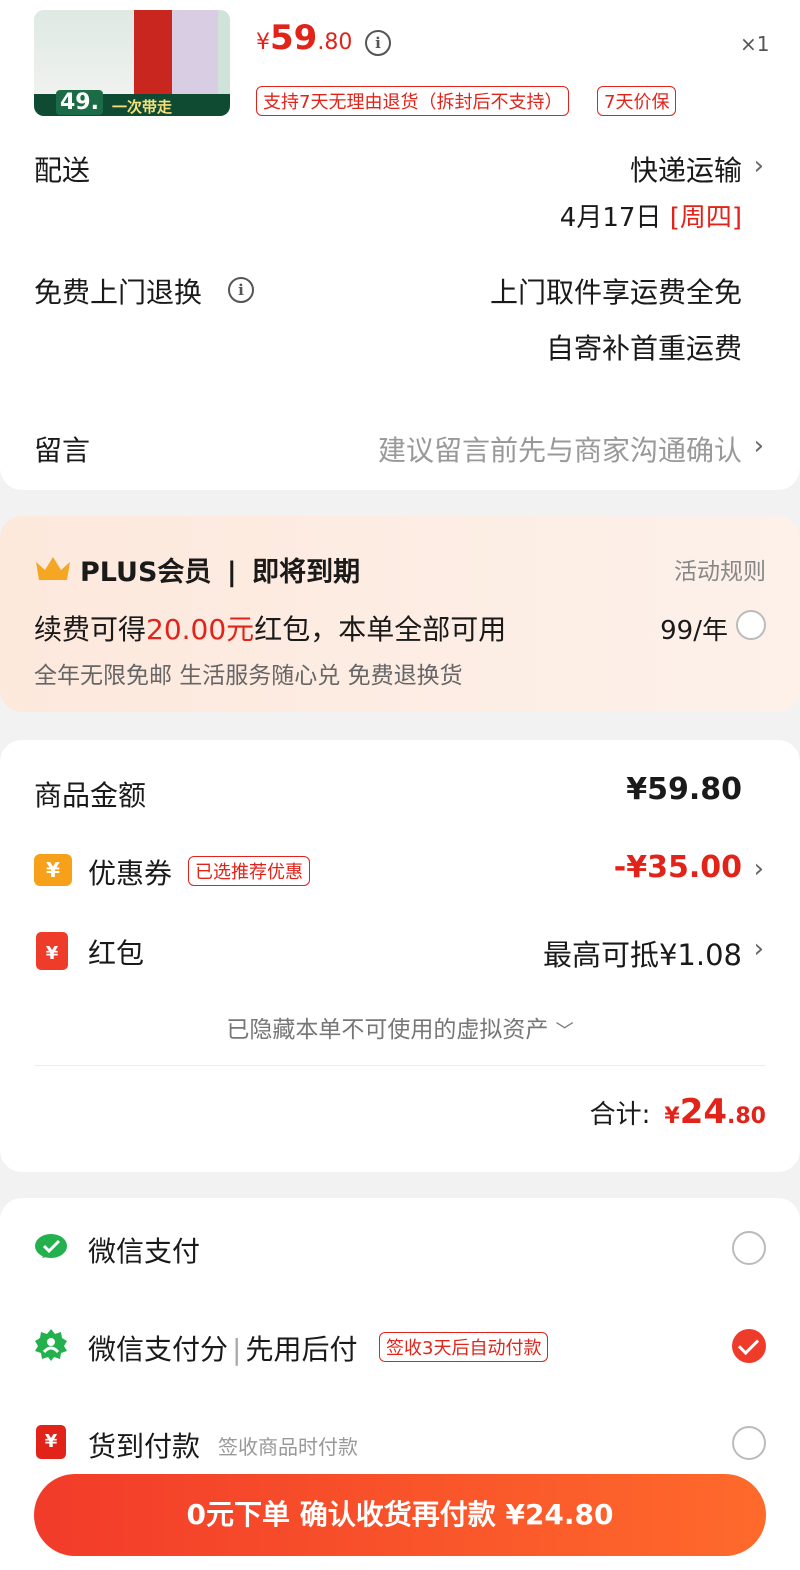 The image size is (800, 1570). I want to click on goods-amount-value: ¥59.80, so click(684, 789).